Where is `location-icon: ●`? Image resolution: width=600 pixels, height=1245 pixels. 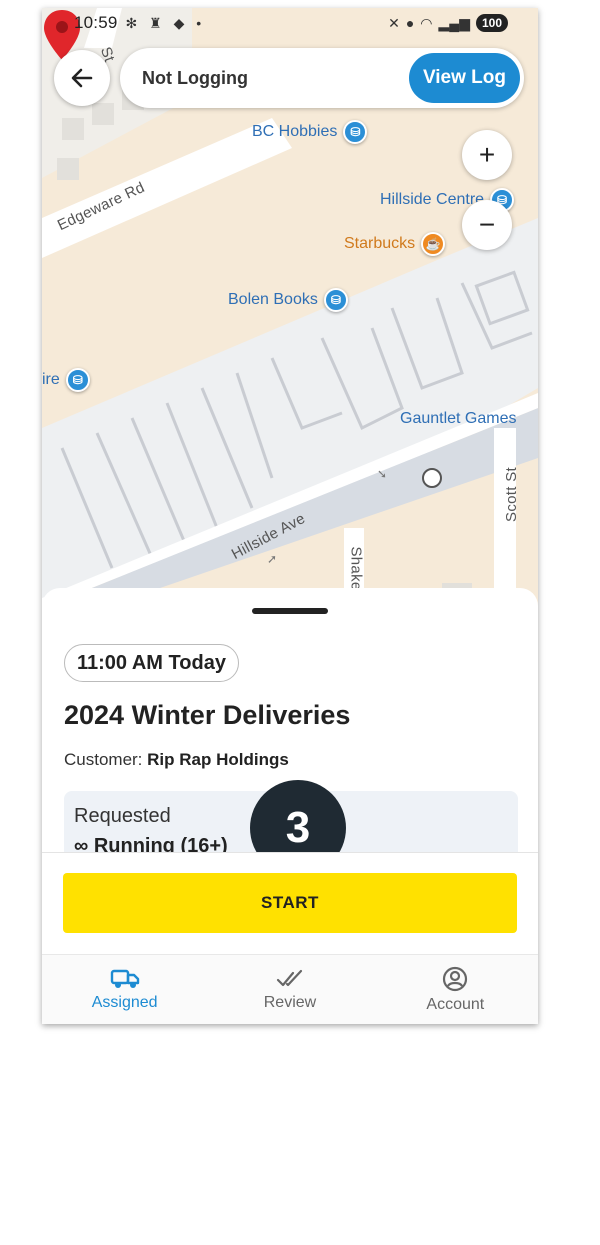 location-icon: ● is located at coordinates (410, 23).